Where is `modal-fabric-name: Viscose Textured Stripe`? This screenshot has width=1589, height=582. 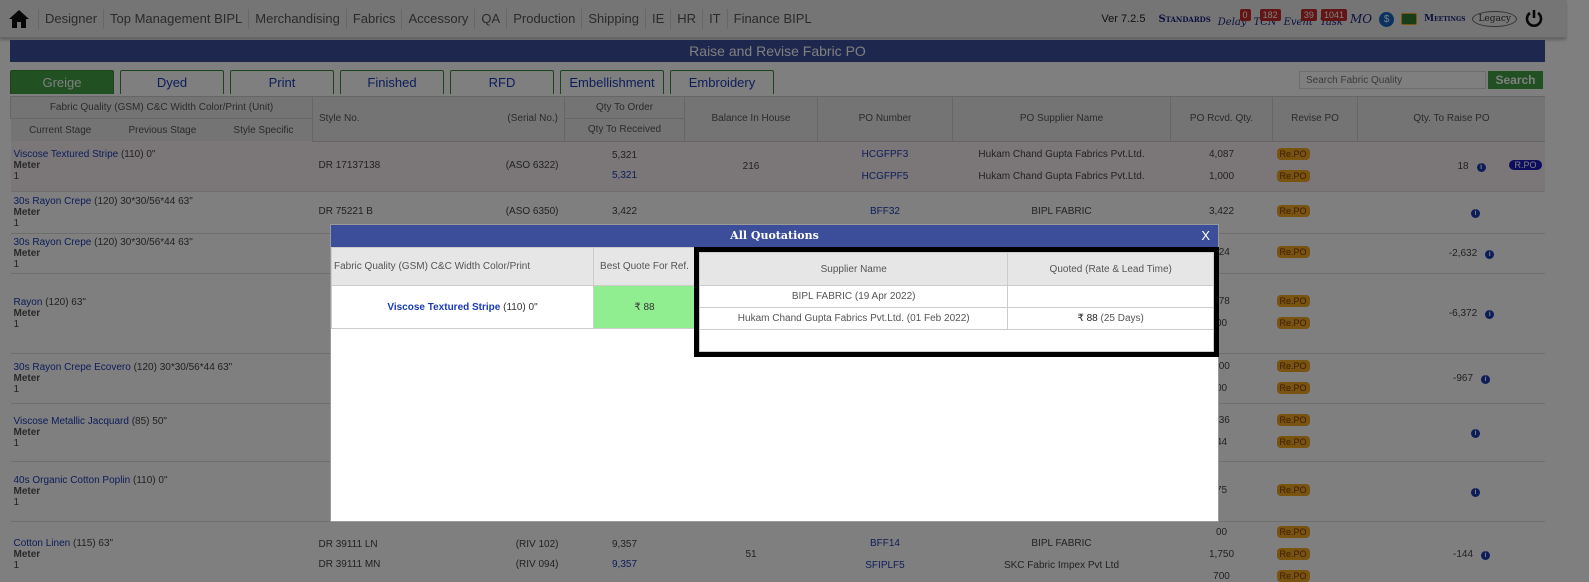
modal-fabric-name: Viscose Textured Stripe is located at coordinates (443, 307).